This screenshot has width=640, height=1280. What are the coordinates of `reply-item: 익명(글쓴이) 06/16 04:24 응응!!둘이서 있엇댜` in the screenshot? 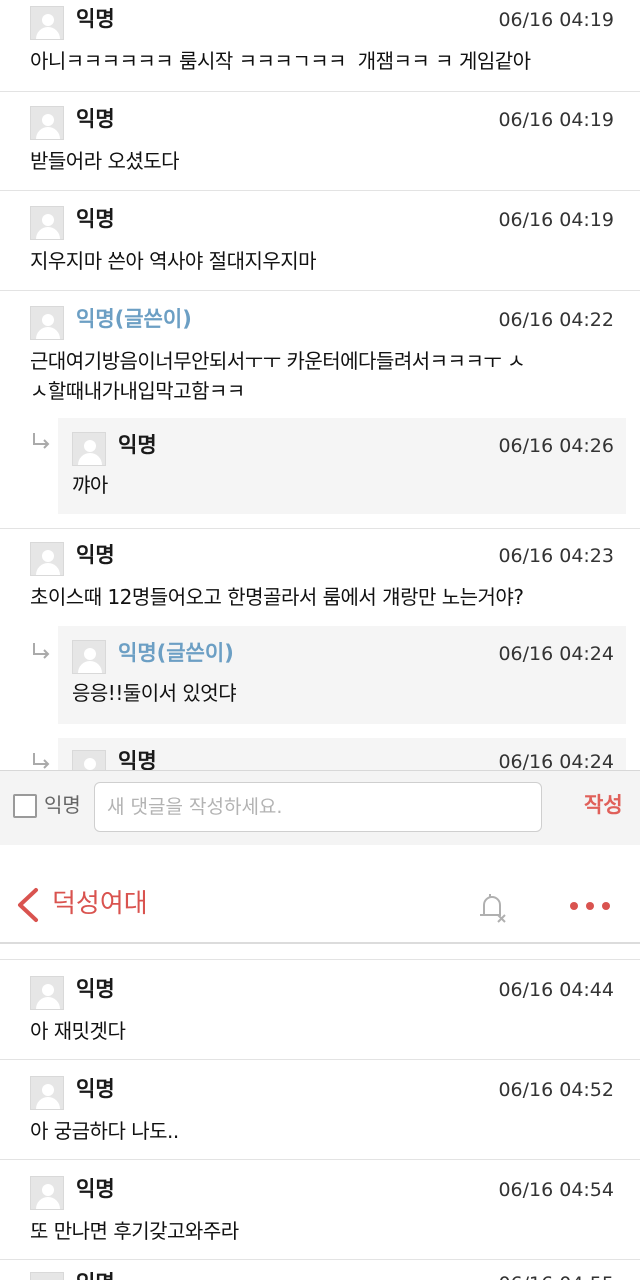 It's located at (342, 675).